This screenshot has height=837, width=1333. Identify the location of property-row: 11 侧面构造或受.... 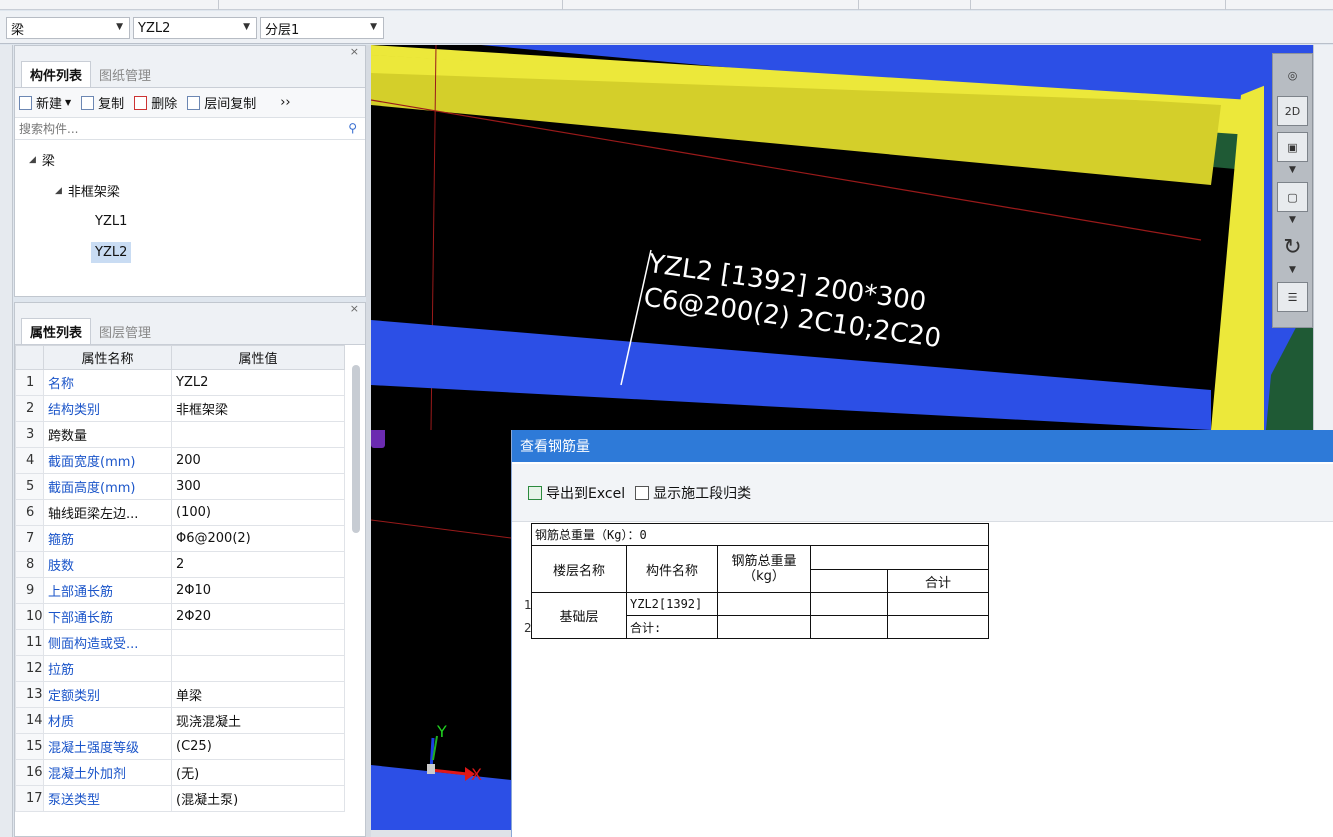
(180, 642).